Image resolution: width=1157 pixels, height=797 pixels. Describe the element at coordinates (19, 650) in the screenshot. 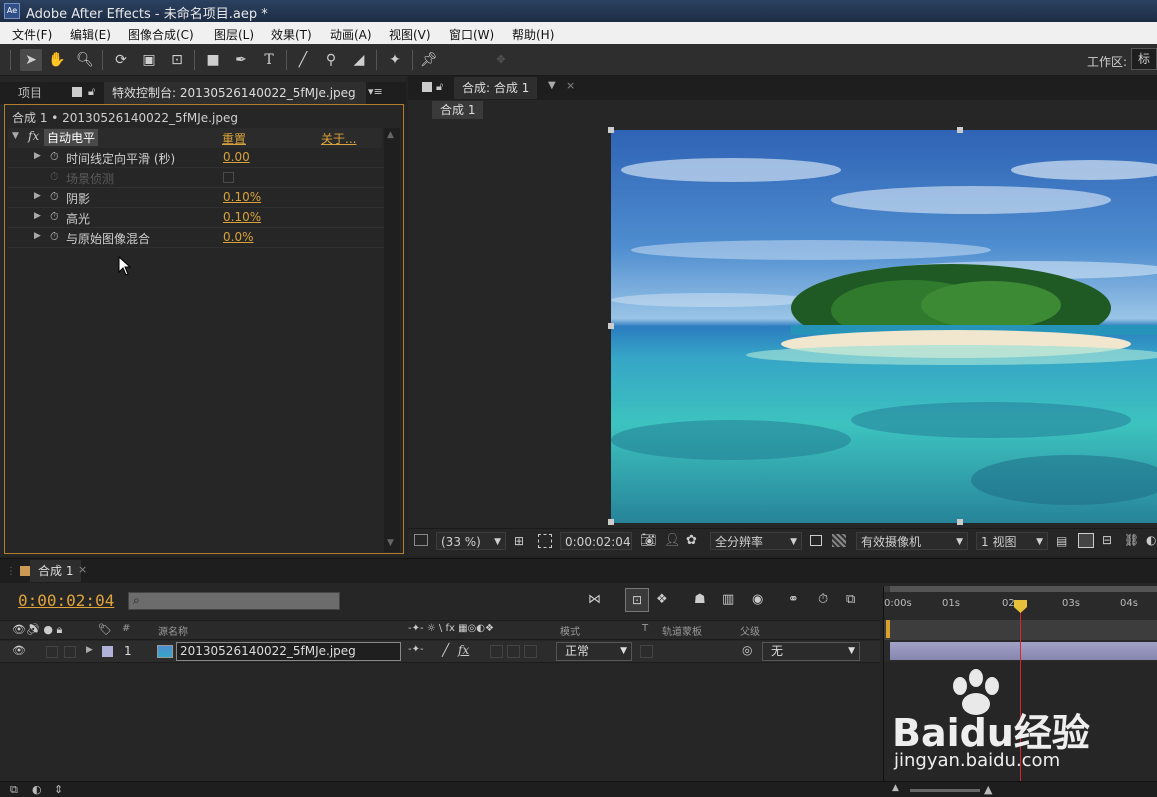

I see `visibility-eye-icon: 👁︎` at that location.